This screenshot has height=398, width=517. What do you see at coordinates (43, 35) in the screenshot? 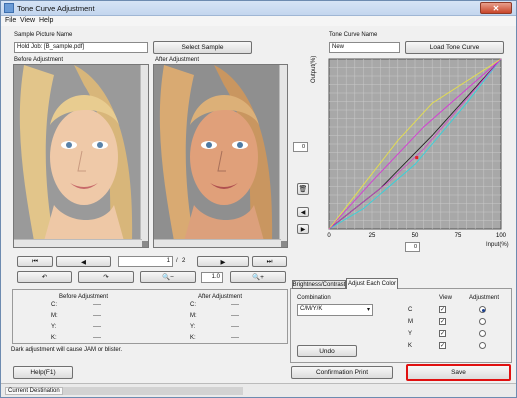
I see `sample-picture-label: Sample Picture Name` at bounding box center [43, 35].